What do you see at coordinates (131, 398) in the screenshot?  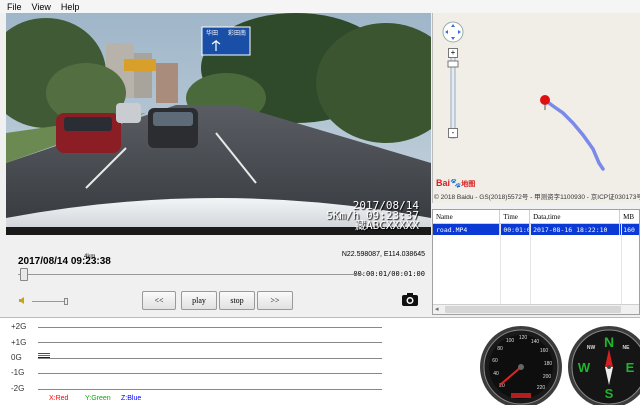 I see `legend-z: Z:Blue` at bounding box center [131, 398].